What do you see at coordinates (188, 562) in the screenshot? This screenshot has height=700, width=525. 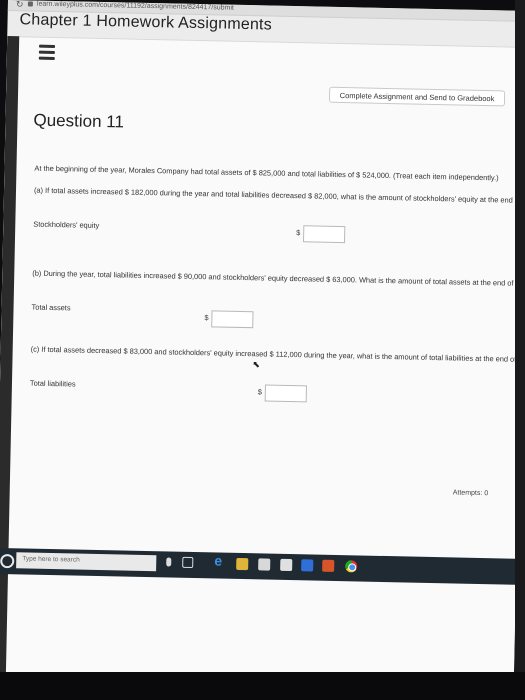 I see `task-view-icon` at bounding box center [188, 562].